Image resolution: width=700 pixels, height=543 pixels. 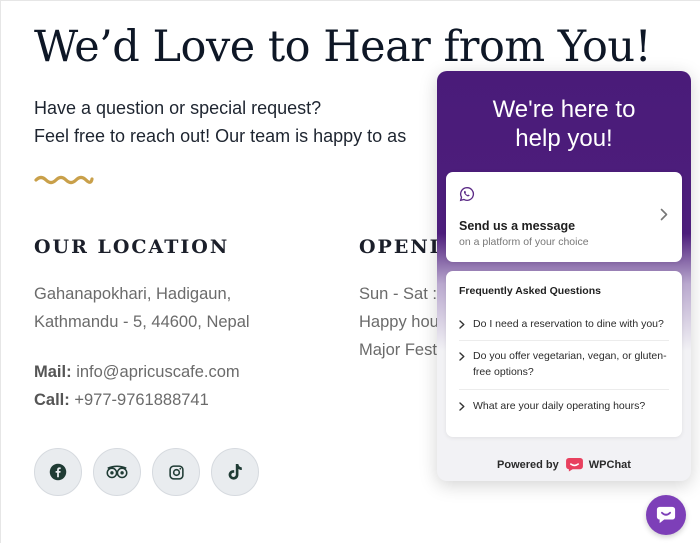 I want to click on mail-row: Mail: info@apricuscafe.com, so click(x=137, y=372).